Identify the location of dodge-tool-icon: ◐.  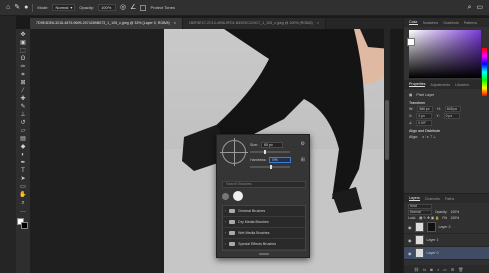
(23, 155).